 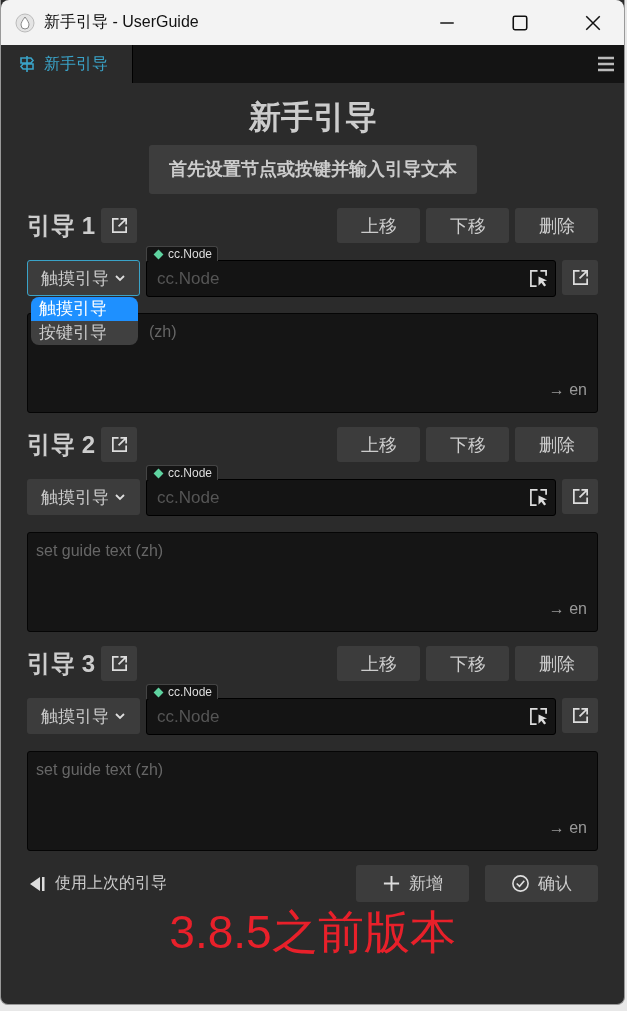 I want to click on guide-title: 引导 1, so click(x=61, y=225).